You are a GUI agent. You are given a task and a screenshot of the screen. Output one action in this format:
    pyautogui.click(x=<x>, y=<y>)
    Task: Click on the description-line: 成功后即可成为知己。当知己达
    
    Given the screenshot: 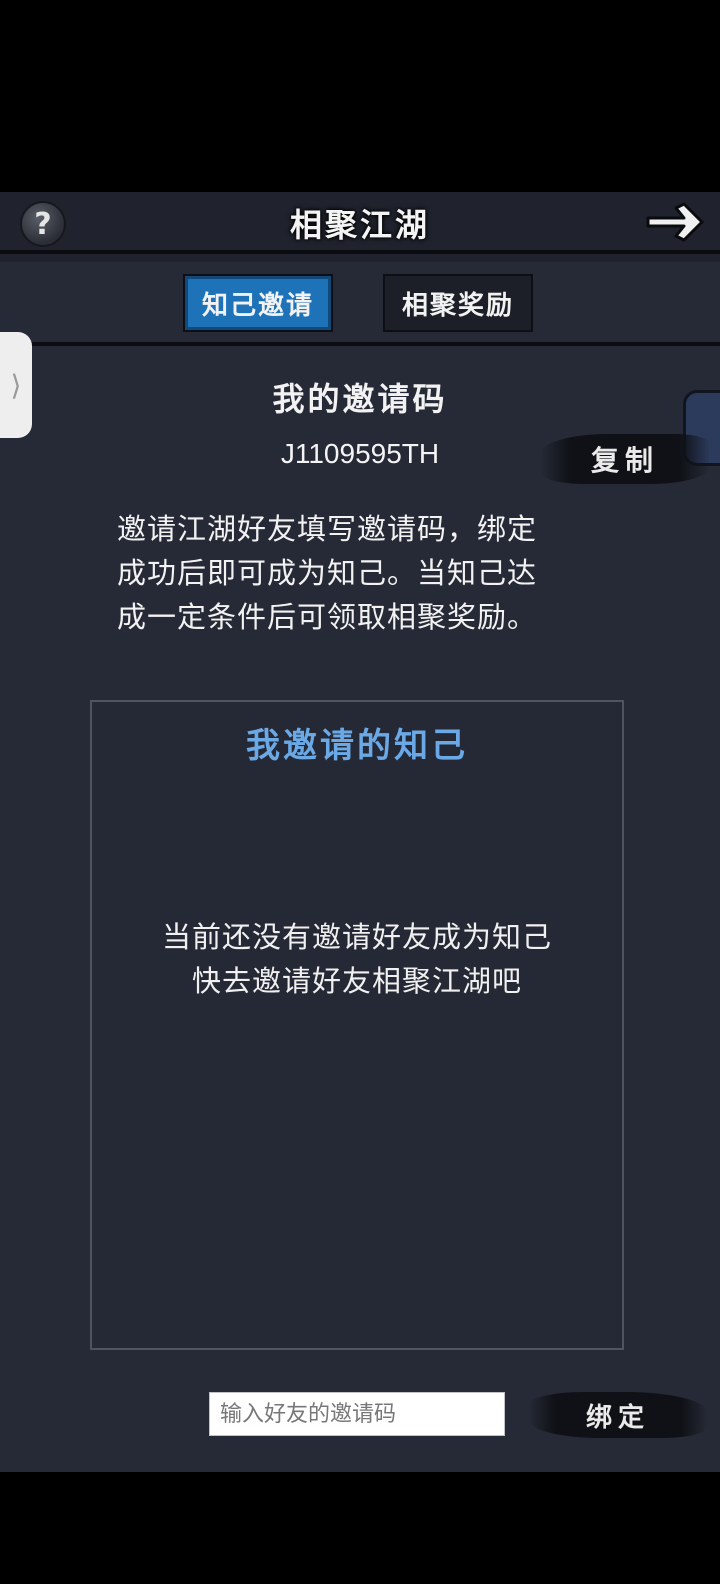 What is the action you would take?
    pyautogui.click(x=327, y=573)
    